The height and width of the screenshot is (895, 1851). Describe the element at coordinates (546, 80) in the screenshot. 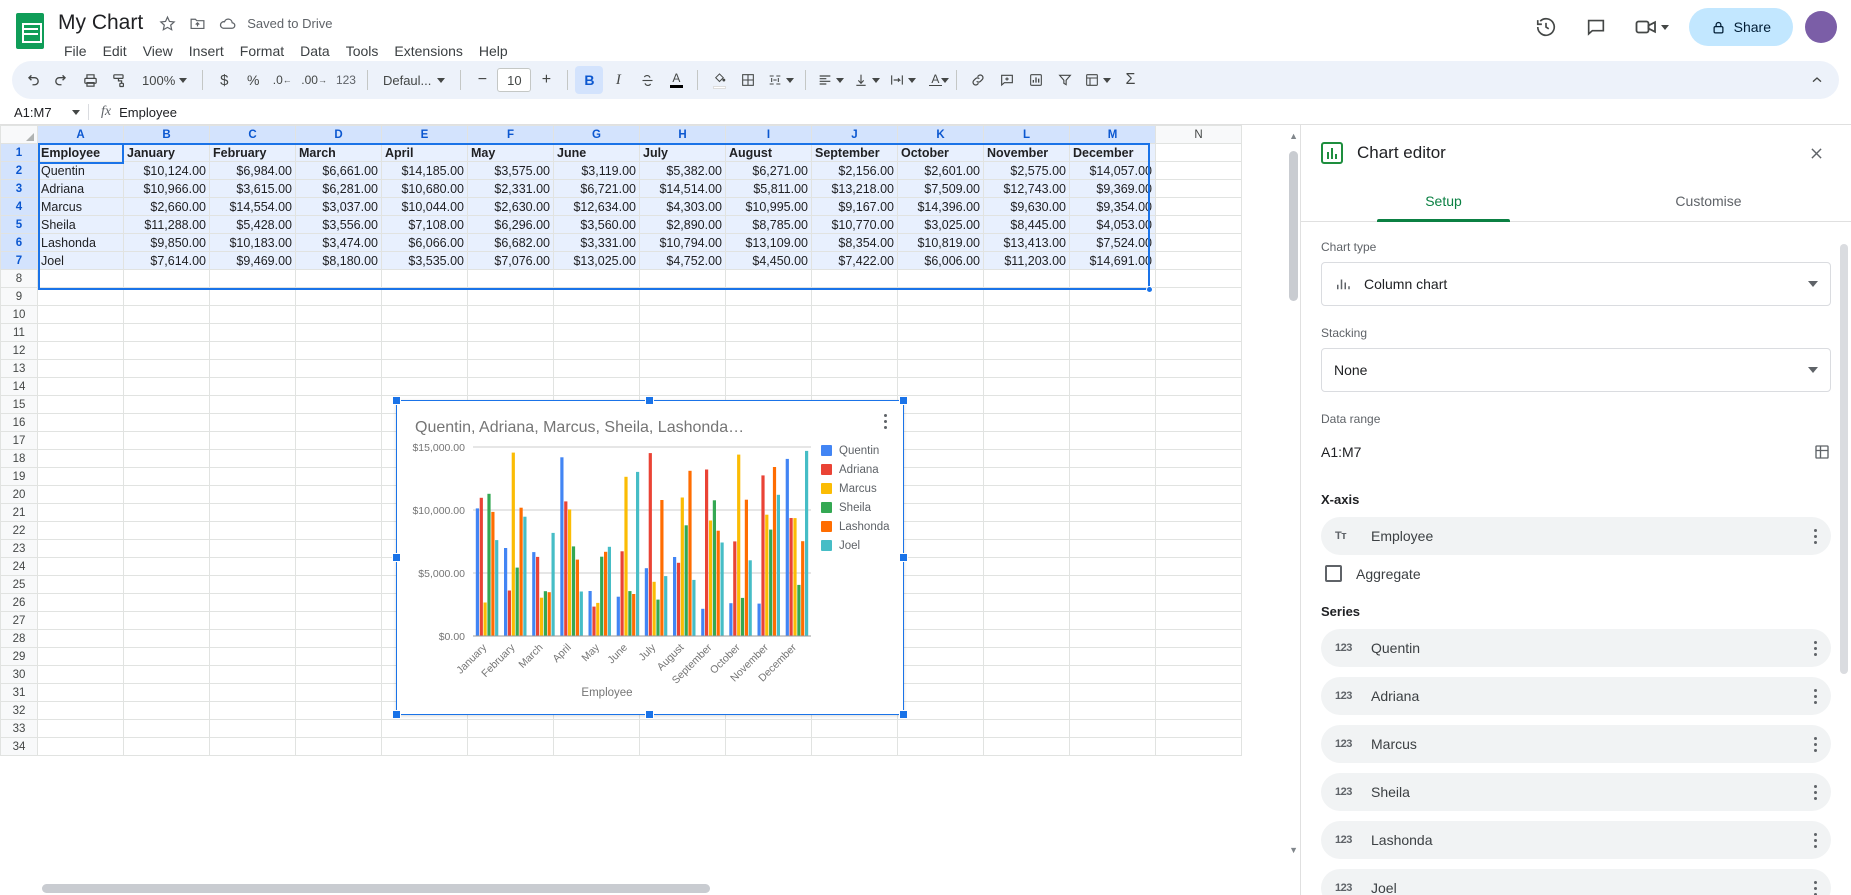

I see `increase-font-size-button: +` at that location.